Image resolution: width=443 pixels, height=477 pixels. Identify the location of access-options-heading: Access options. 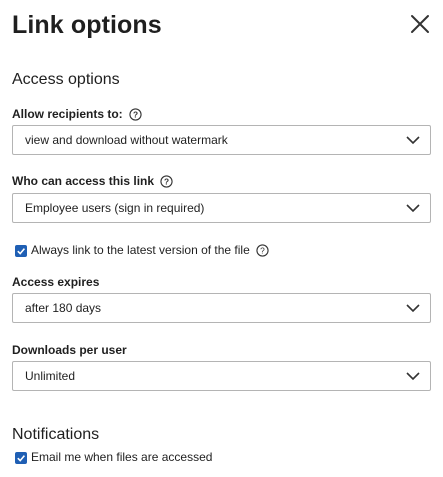
(66, 79).